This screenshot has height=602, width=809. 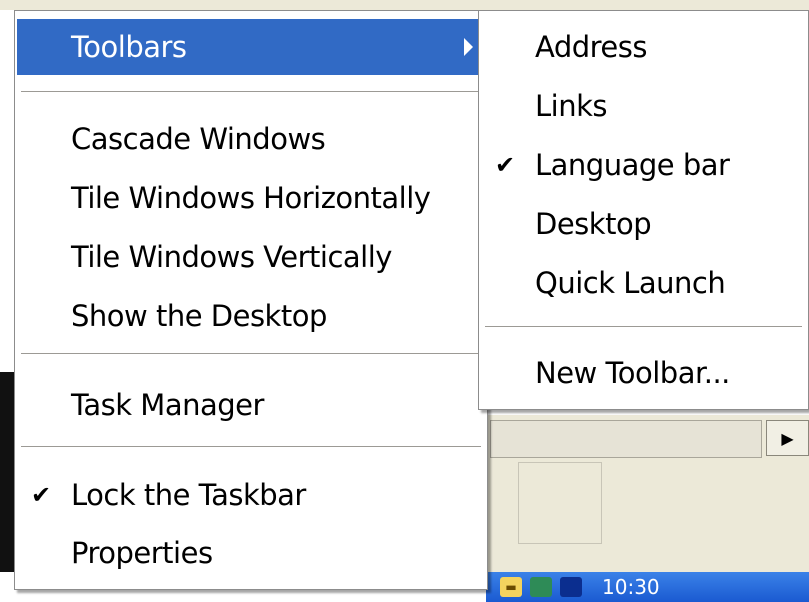 What do you see at coordinates (643, 165) in the screenshot?
I see `submenu-item-language-bar: ✔ Language bar` at bounding box center [643, 165].